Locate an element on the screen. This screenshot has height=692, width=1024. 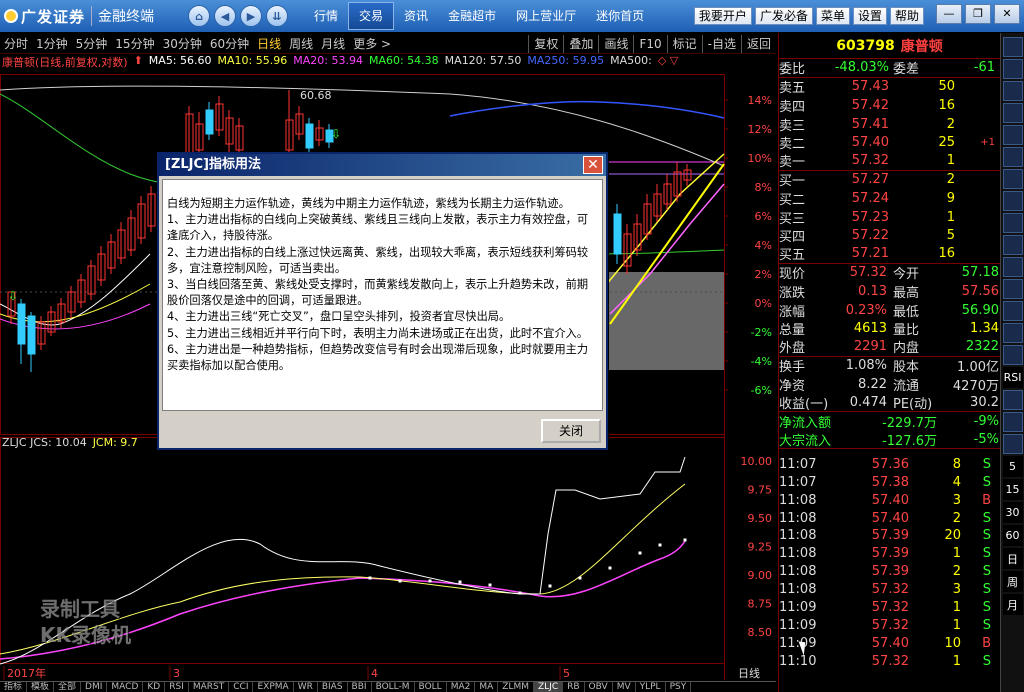
indicator-tab-22: YLPL is located at coordinates (651, 687).